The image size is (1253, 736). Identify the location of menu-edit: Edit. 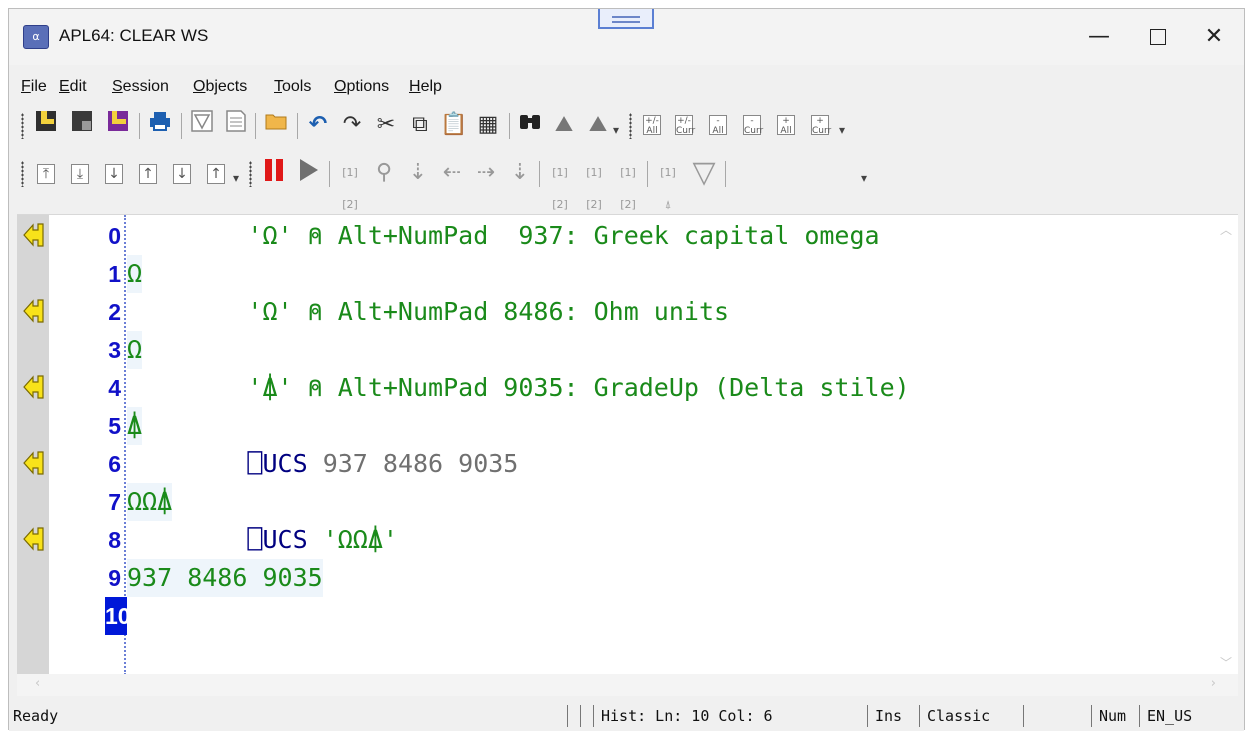
(73, 87).